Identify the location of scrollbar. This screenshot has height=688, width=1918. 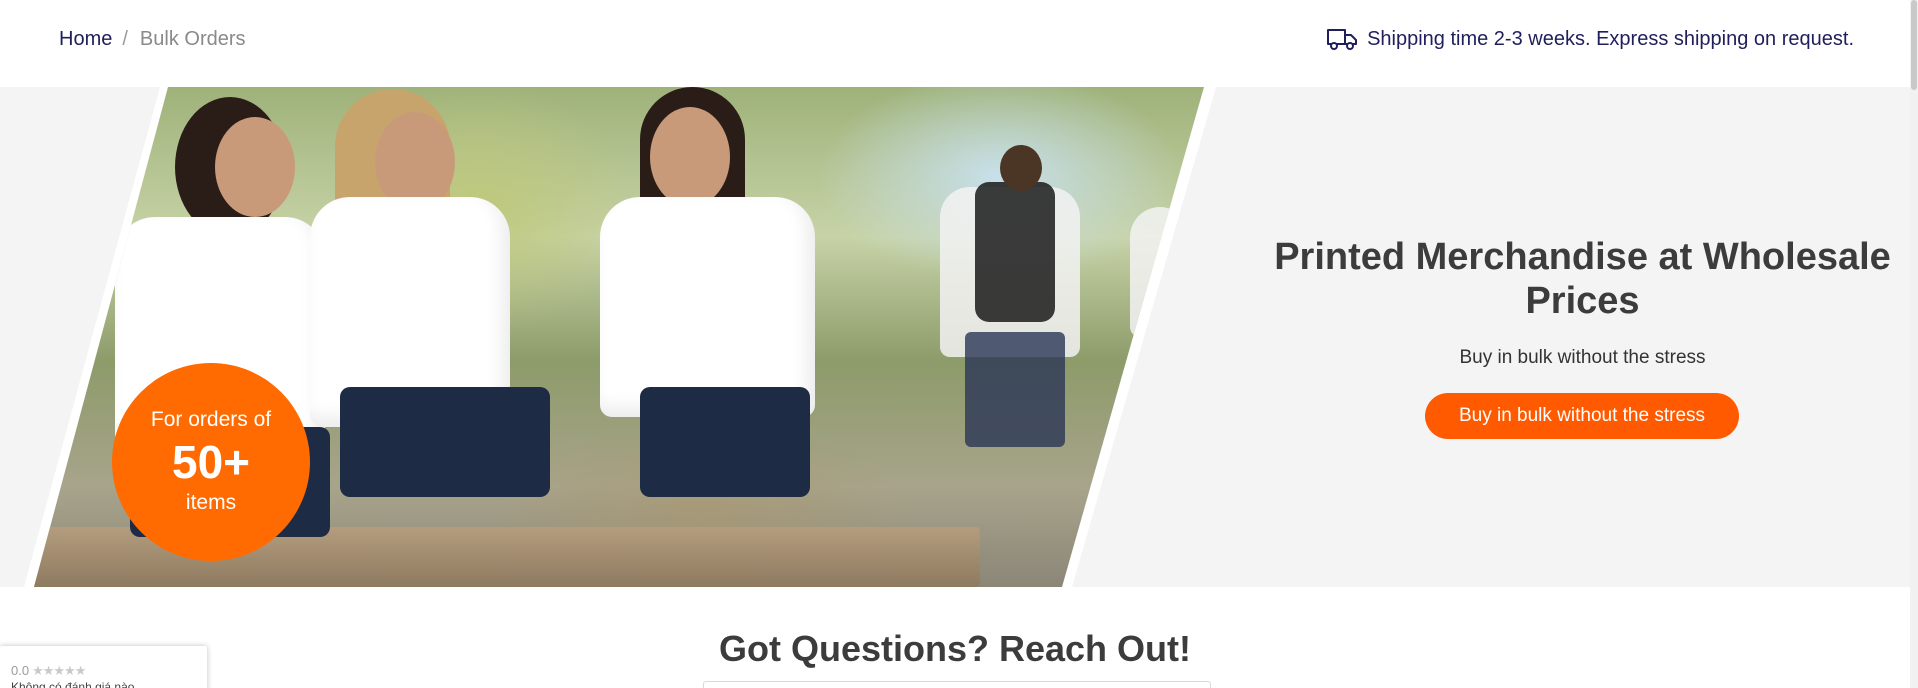
(1914, 344).